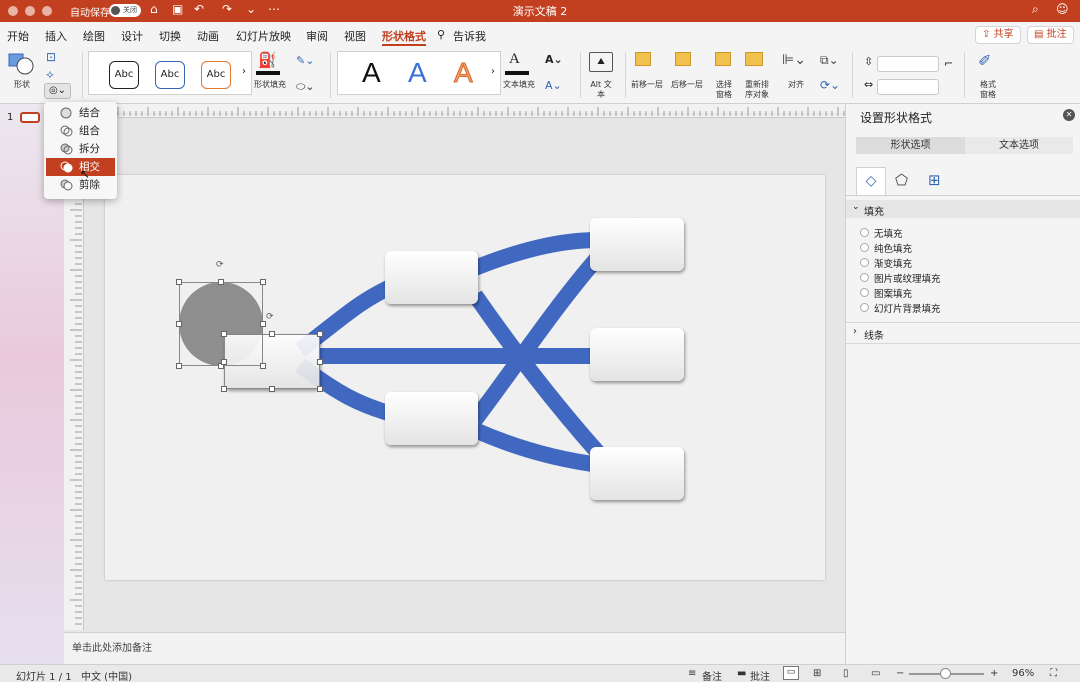 The height and width of the screenshot is (682, 1080). I want to click on line-section-label: 线条, so click(874, 336).